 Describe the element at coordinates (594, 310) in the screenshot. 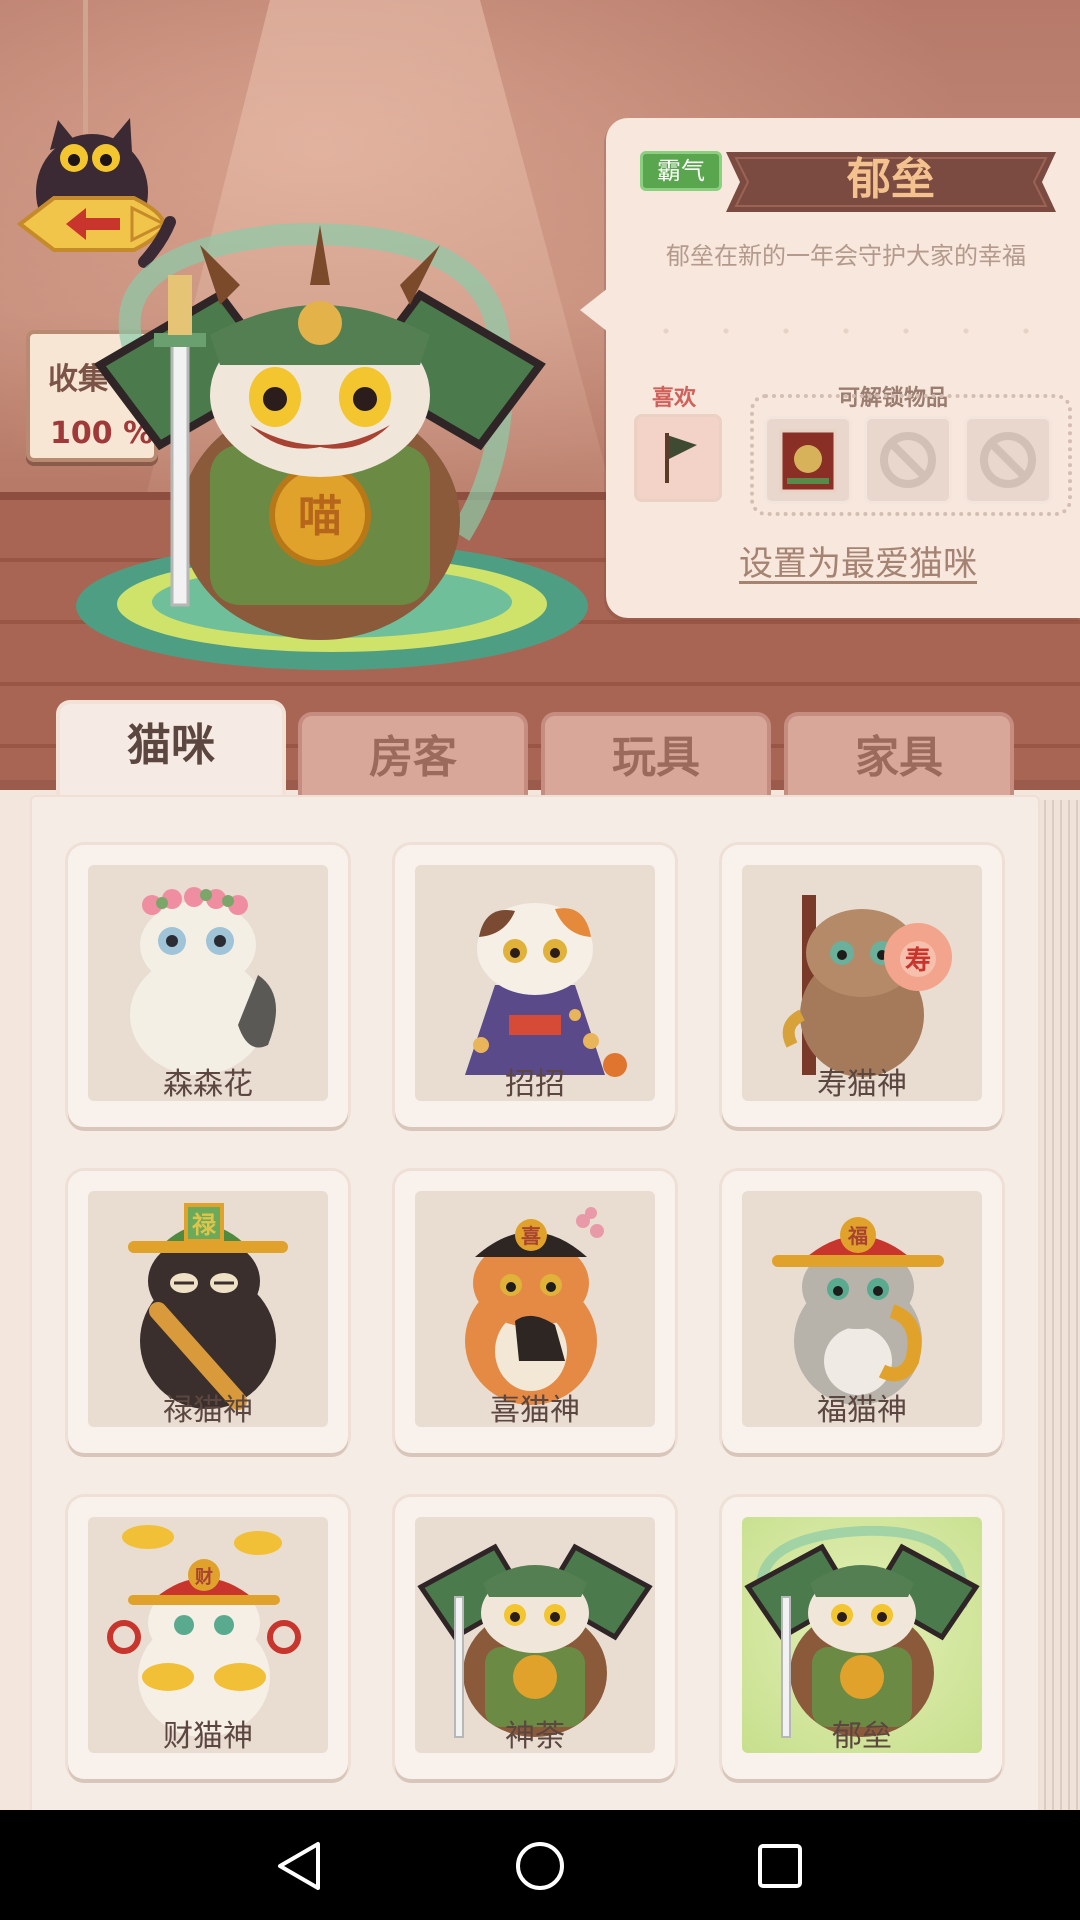

I see `card-pointer` at that location.